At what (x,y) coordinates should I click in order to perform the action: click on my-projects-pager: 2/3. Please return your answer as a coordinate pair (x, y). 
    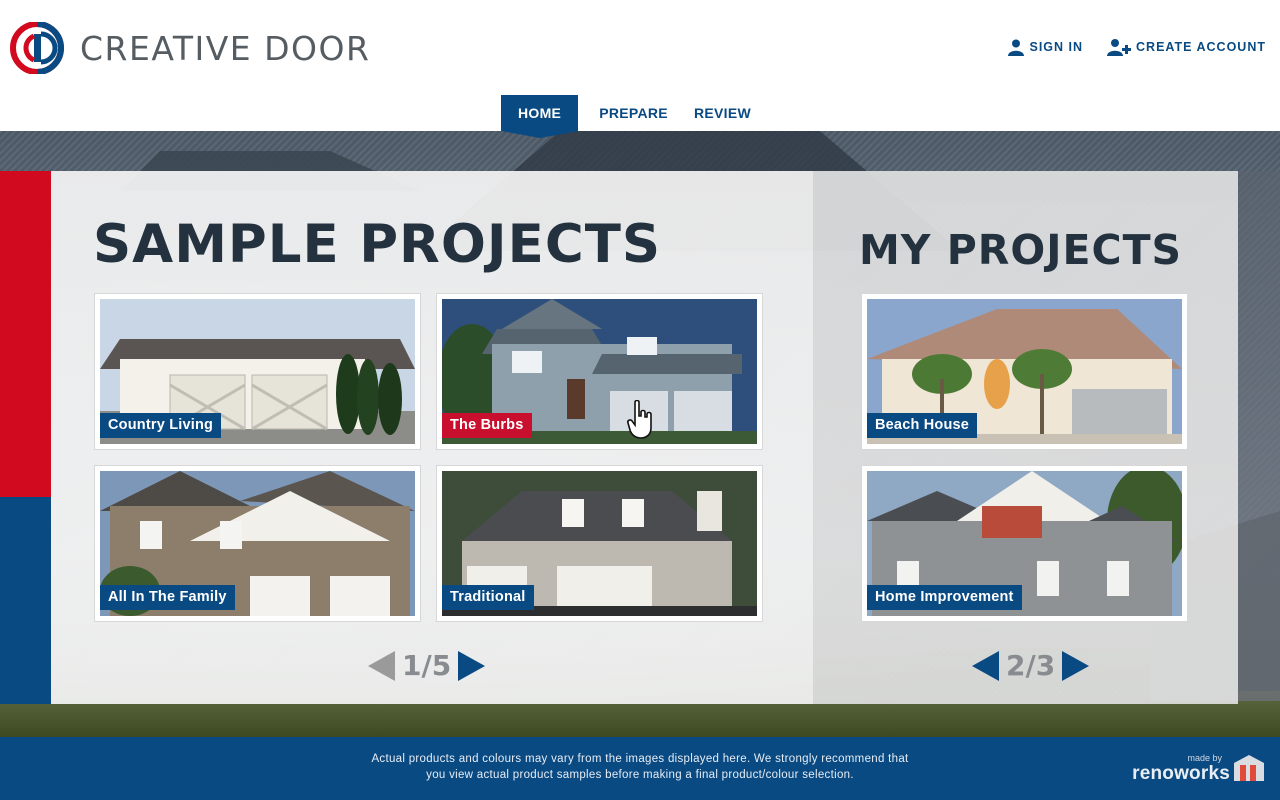
    Looking at the image, I should click on (1031, 665).